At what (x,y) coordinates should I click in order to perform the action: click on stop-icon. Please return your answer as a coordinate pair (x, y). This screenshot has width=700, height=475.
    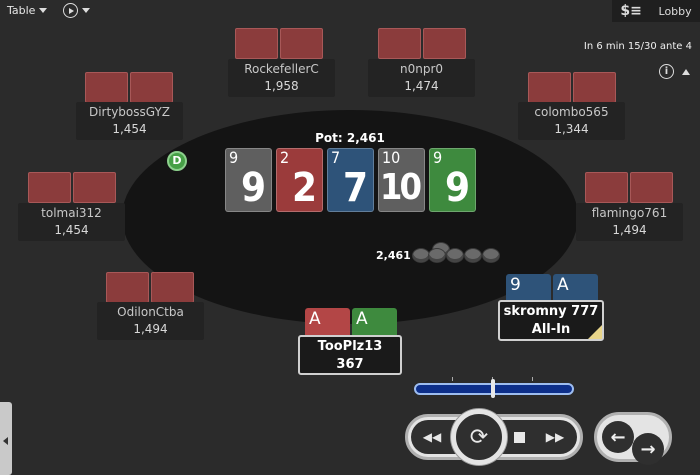
    Looking at the image, I should click on (519, 437).